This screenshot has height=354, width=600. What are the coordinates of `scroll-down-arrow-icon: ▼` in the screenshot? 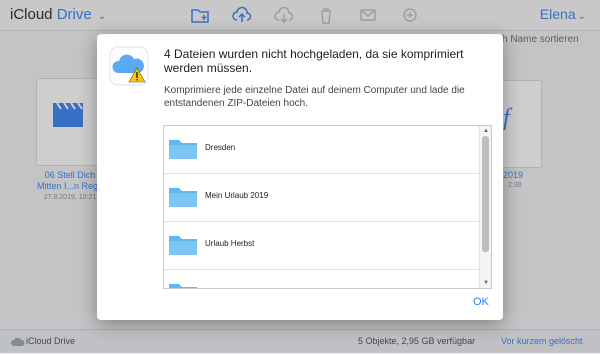 It's located at (486, 283).